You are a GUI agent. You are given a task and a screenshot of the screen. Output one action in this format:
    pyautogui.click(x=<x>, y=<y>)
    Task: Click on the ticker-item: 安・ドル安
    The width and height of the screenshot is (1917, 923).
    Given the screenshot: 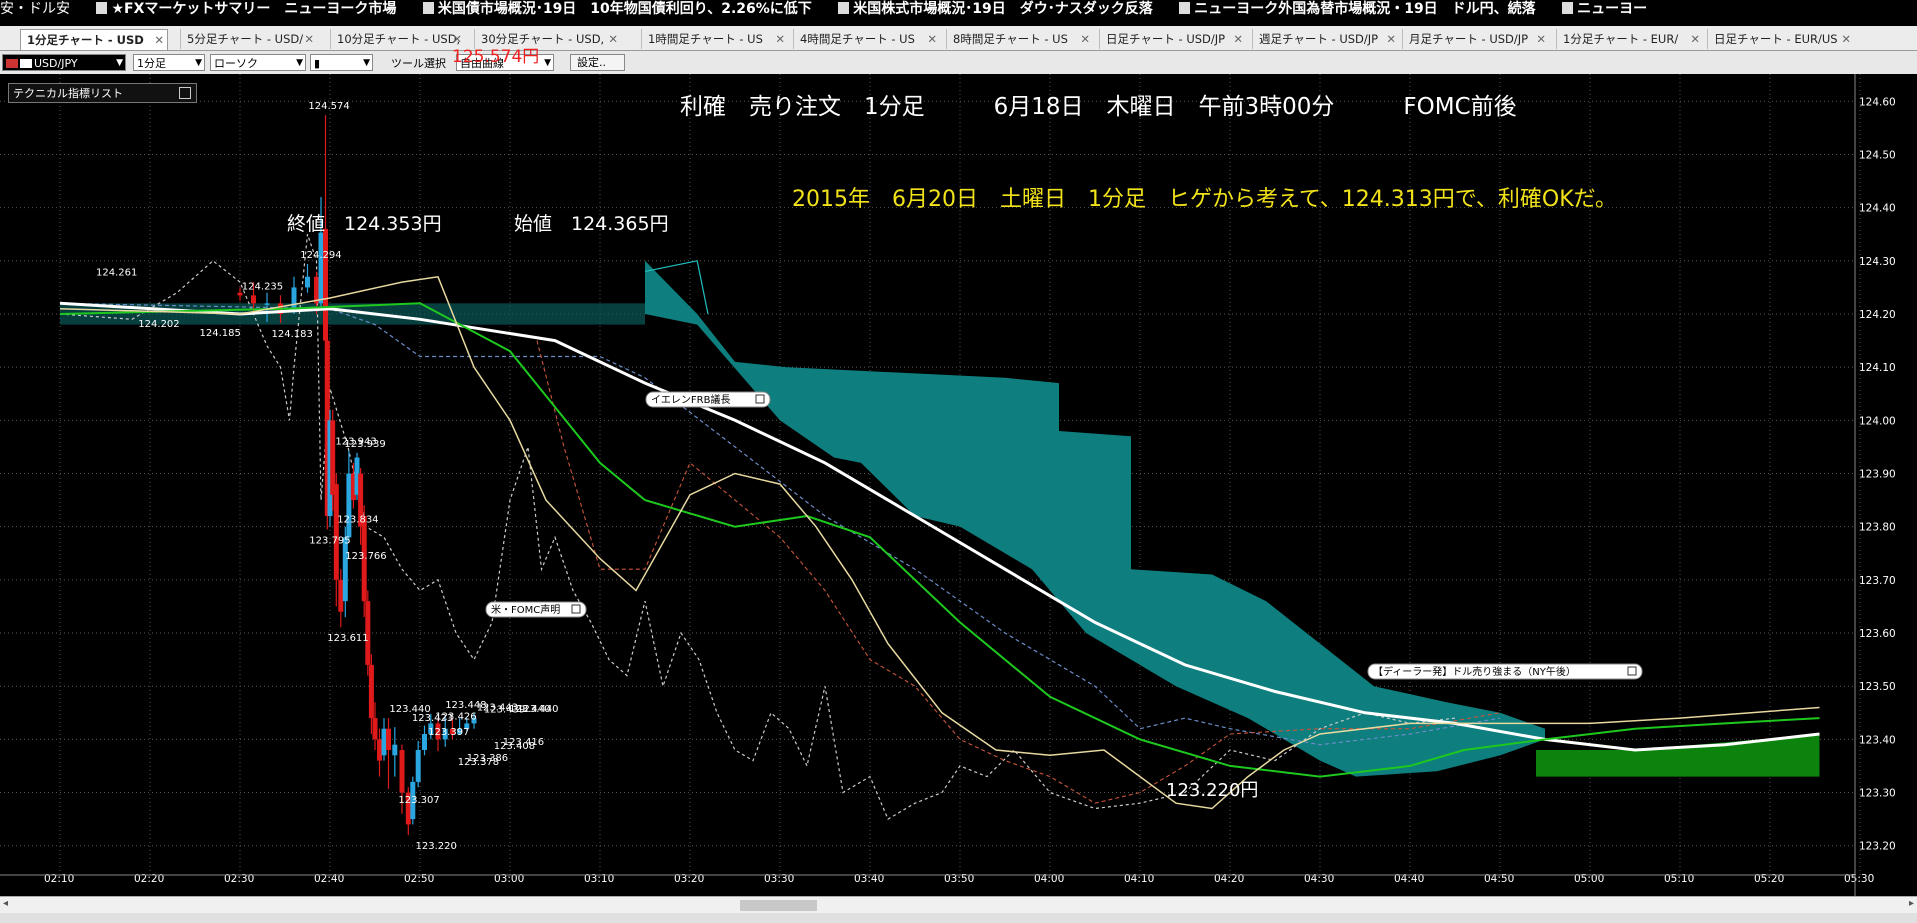 What is the action you would take?
    pyautogui.click(x=35, y=9)
    